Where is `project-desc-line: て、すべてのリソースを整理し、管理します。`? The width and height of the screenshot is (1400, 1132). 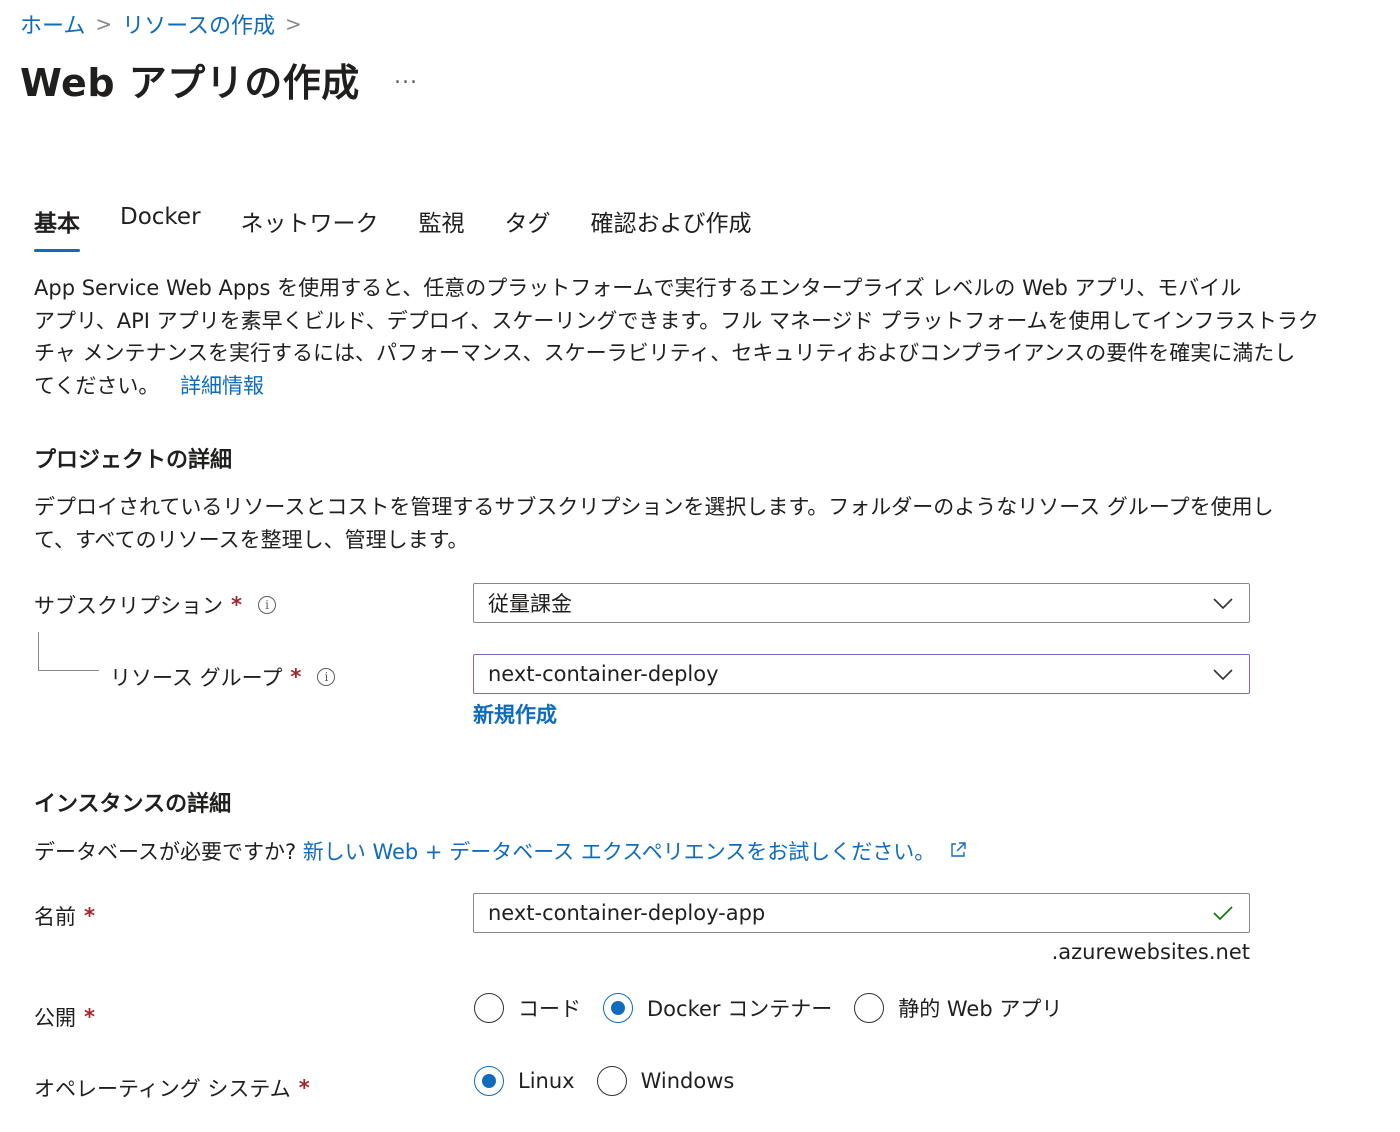 project-desc-line: て、すべてのリソースを整理し、管理します。 is located at coordinates (251, 539).